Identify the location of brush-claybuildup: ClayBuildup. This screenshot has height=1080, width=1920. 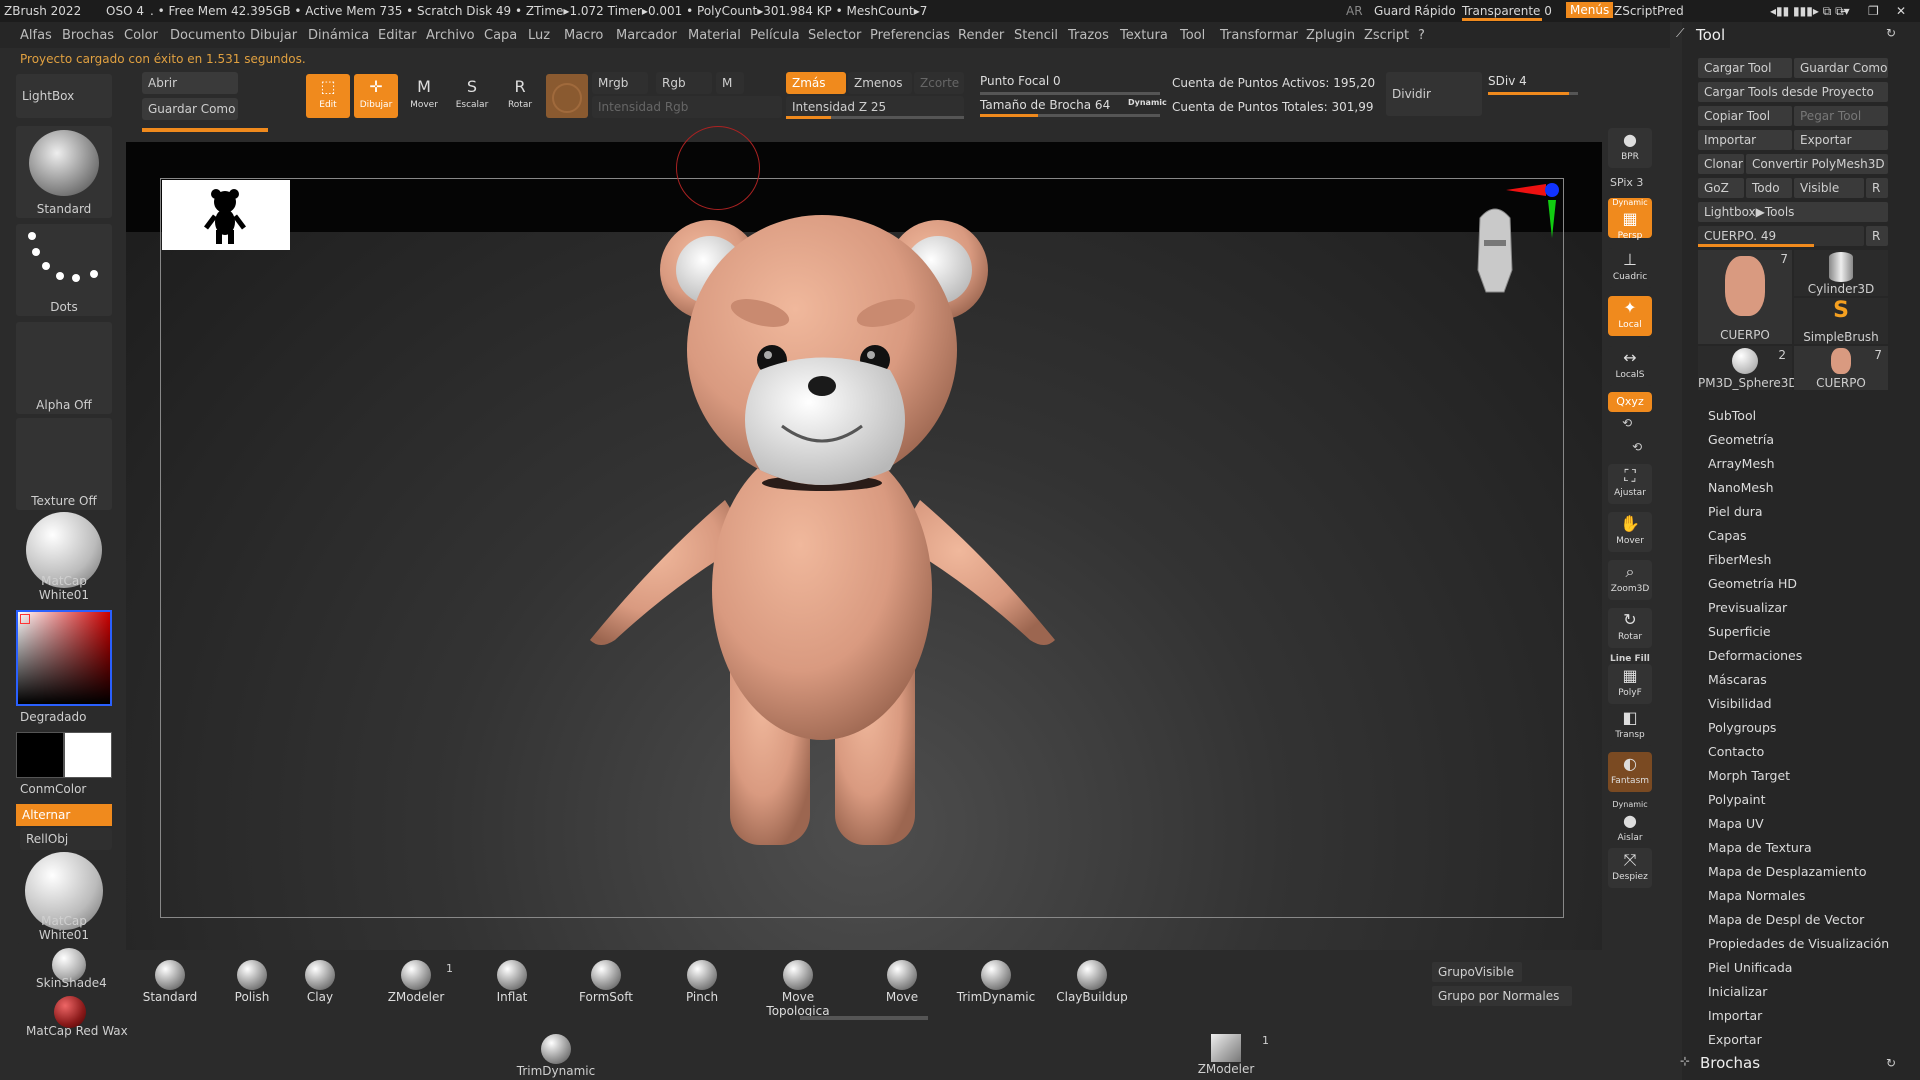
(1092, 981).